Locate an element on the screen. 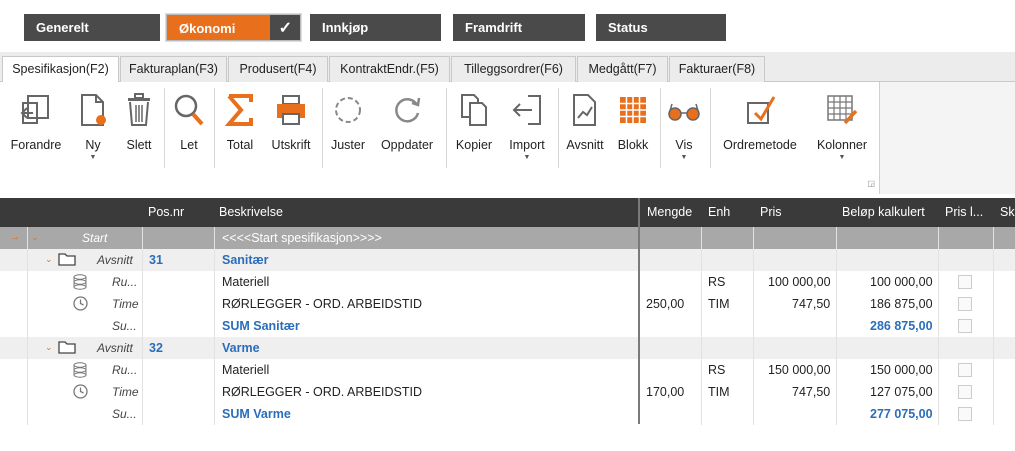 This screenshot has height=451, width=1015. utskrift-button: Utskrift is located at coordinates (291, 121).